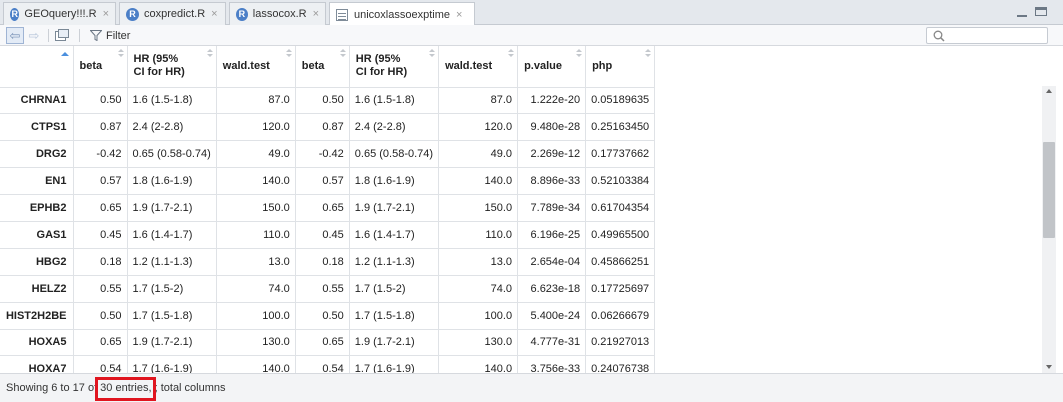  What do you see at coordinates (620, 181) in the screenshot?
I see `table-cell: 0.52103384` at bounding box center [620, 181].